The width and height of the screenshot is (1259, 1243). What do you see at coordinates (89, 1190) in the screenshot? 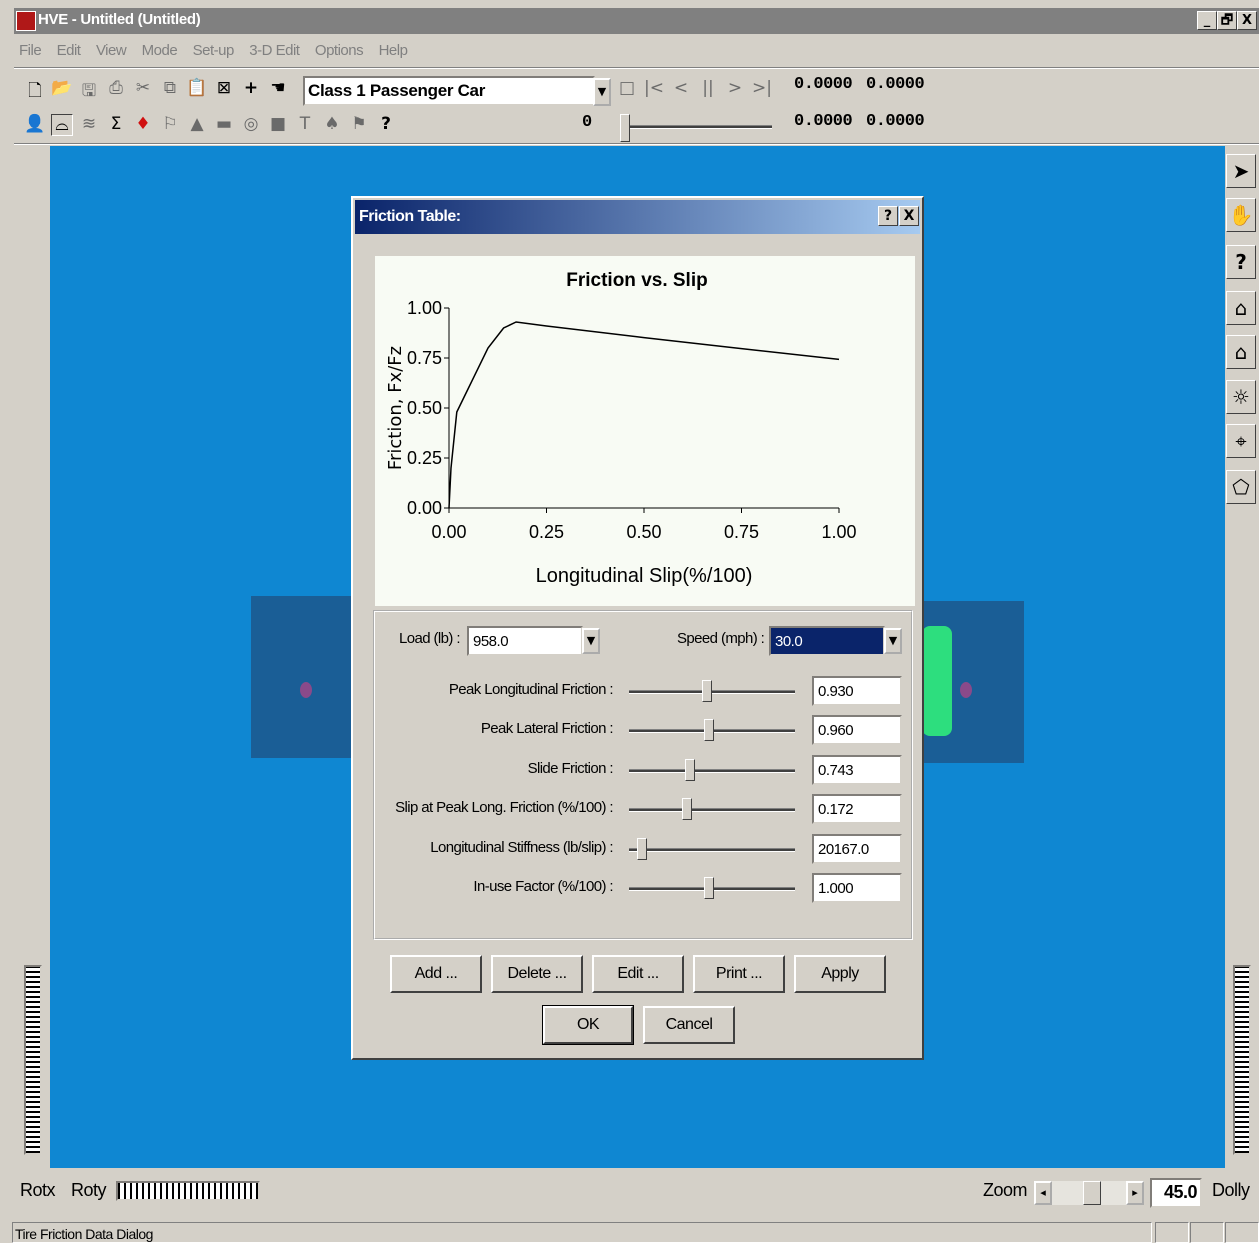
I see `roty-label: Roty` at bounding box center [89, 1190].